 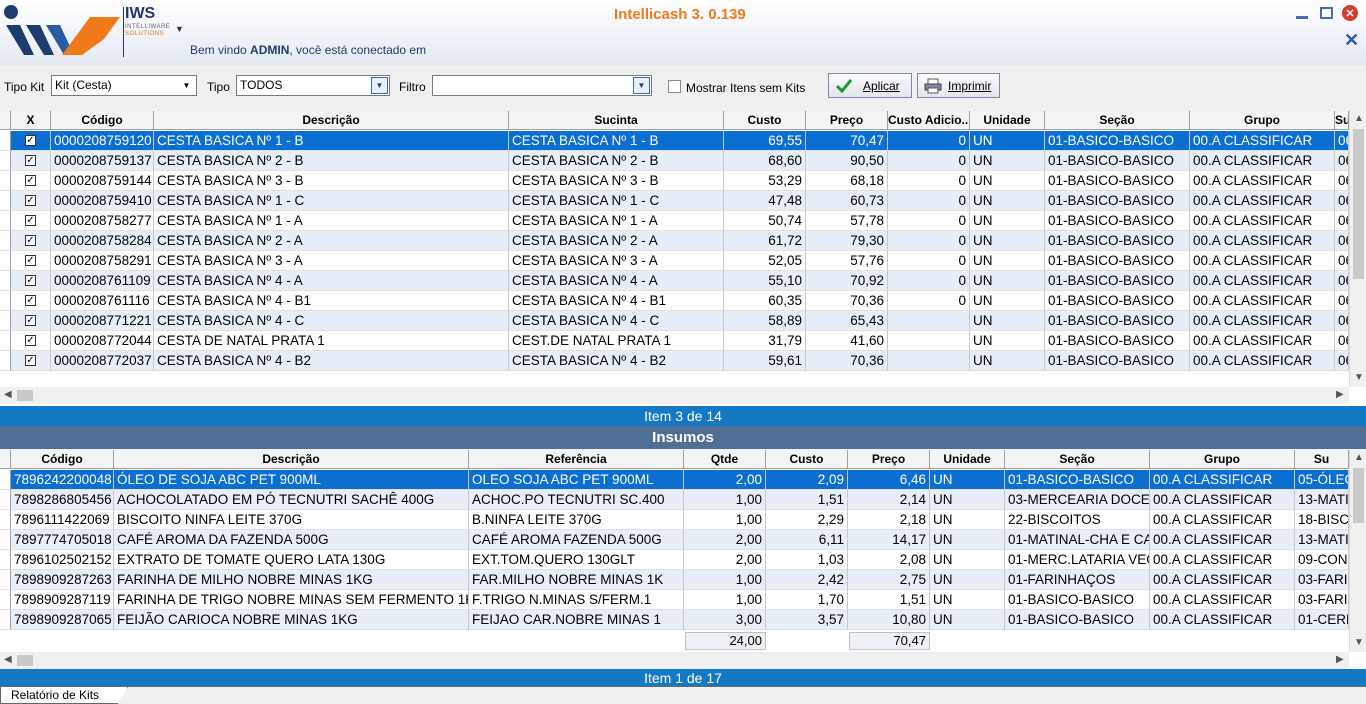 What do you see at coordinates (291, 620) in the screenshot?
I see `cell-descricao: FEIJÃO CARIOCA NOBRE MINAS 1KG` at bounding box center [291, 620].